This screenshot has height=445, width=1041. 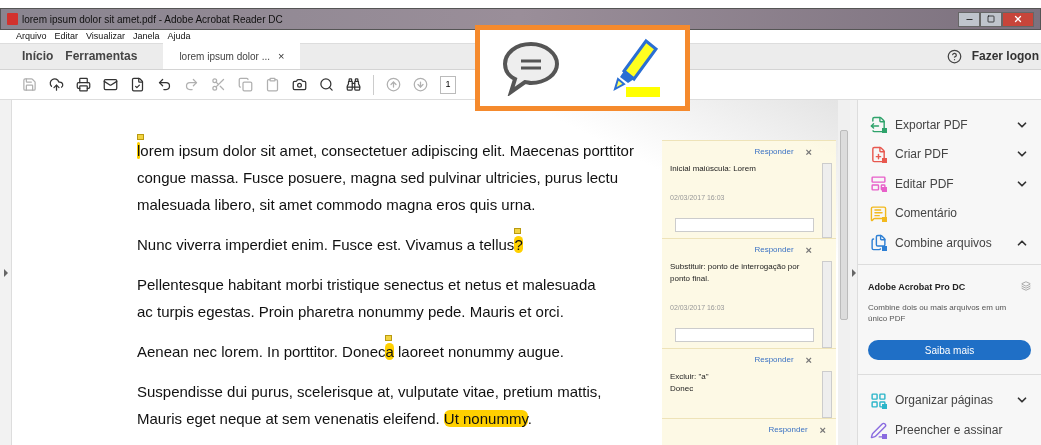 I want to click on pen-icon, so click(x=878, y=430).